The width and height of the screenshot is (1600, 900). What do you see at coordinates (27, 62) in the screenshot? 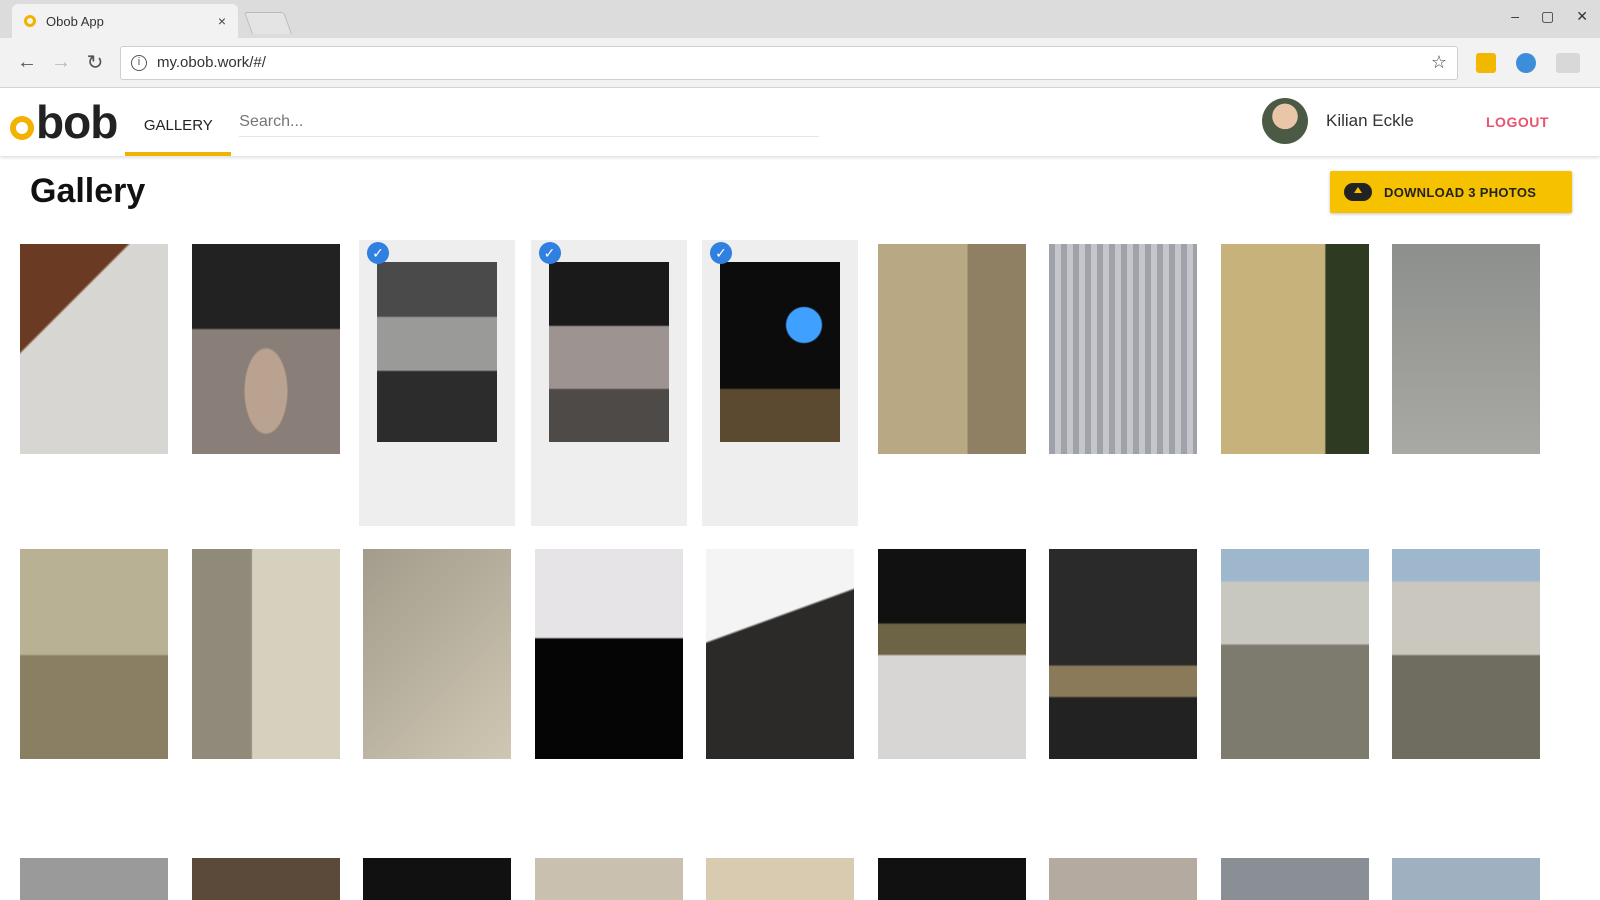
I see `back-icon: ←` at bounding box center [27, 62].